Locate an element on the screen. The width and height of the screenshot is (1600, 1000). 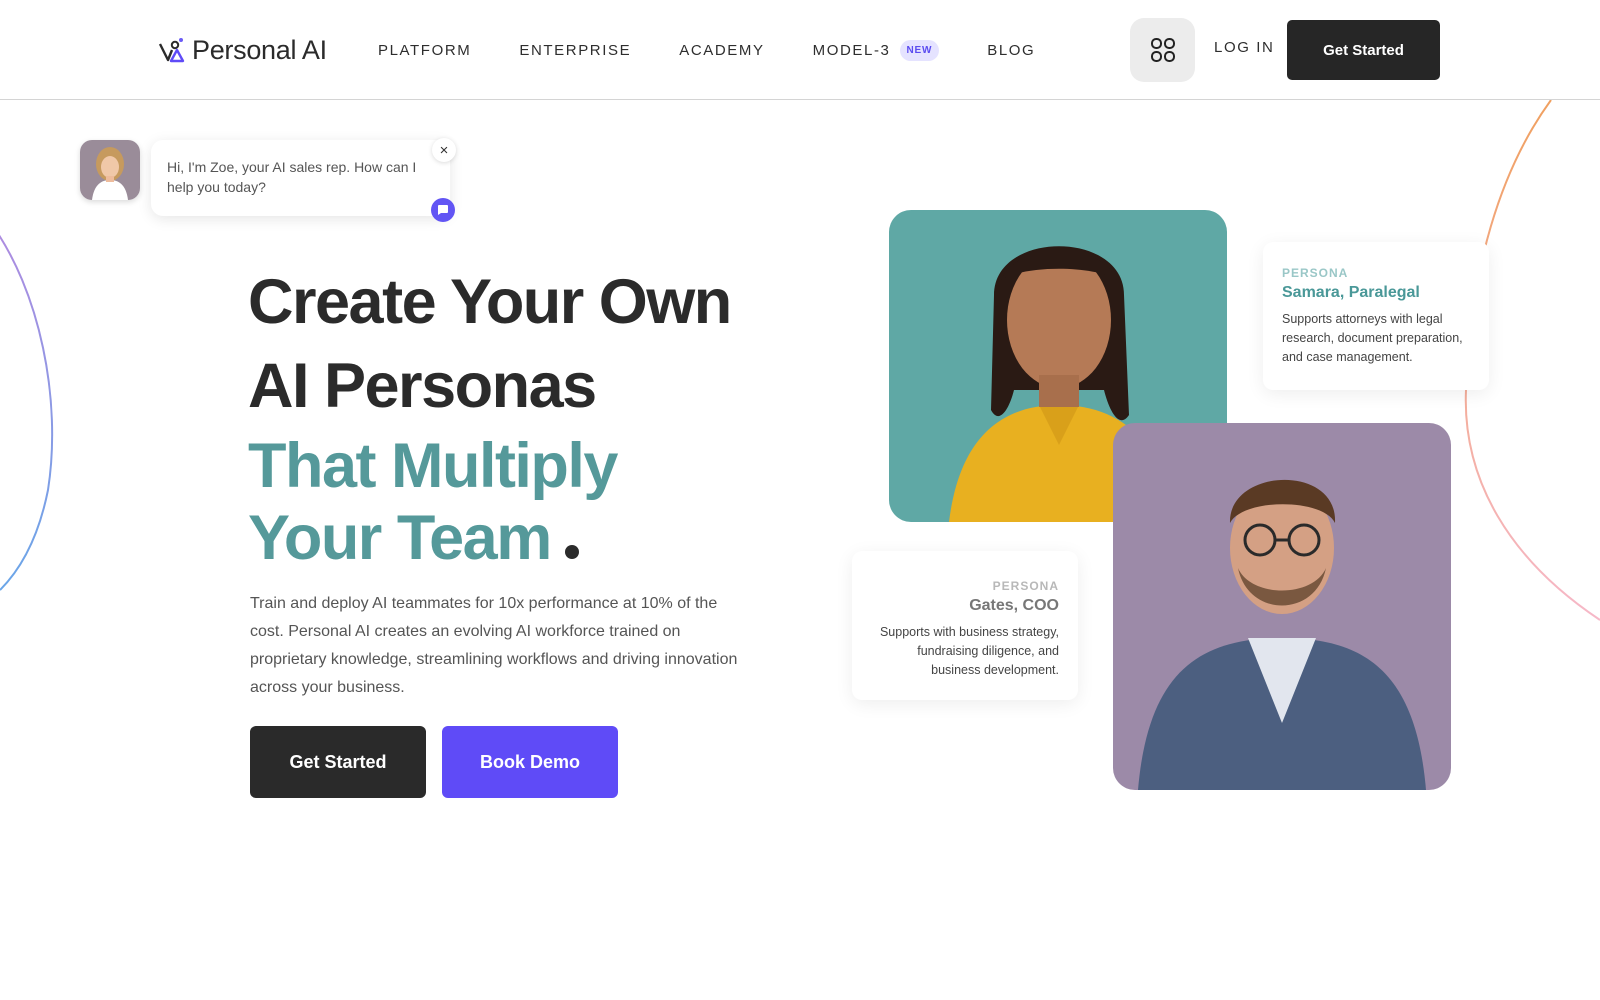
close-icon: × is located at coordinates (444, 150).